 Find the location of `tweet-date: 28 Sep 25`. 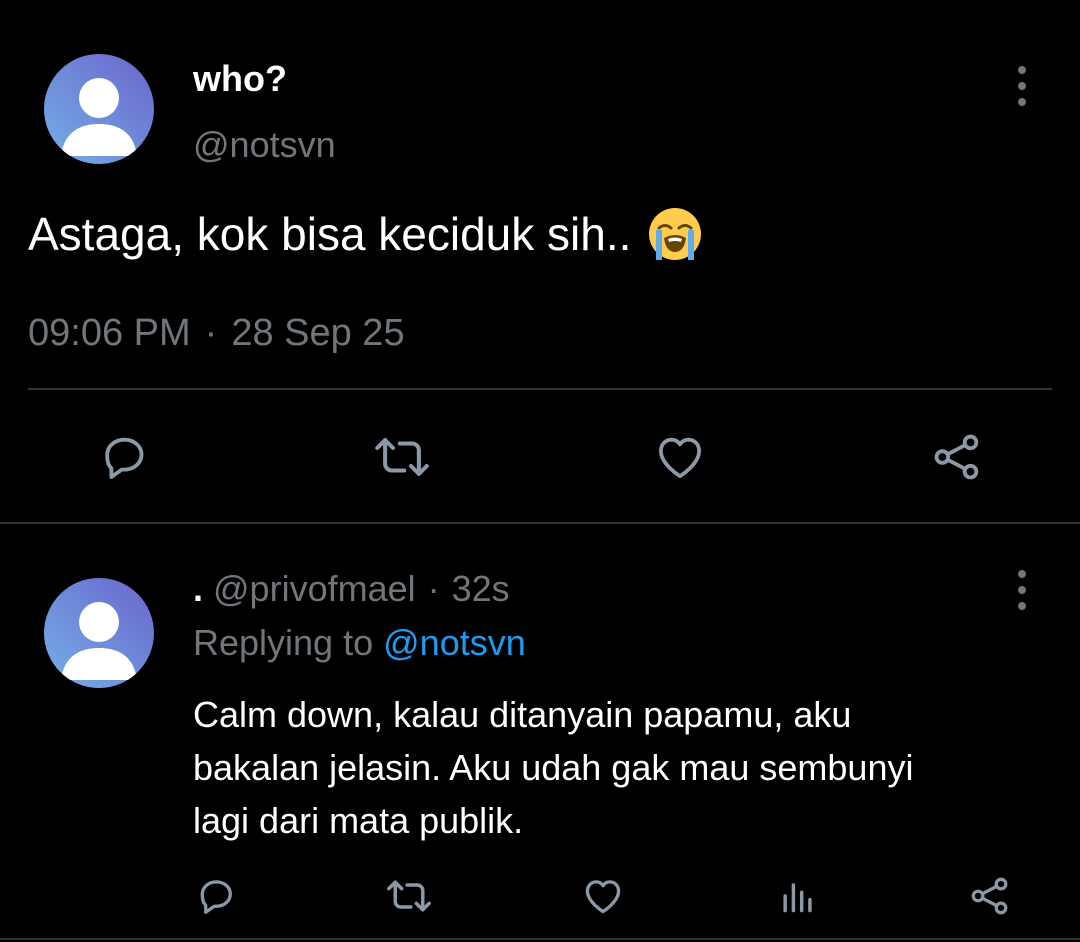

tweet-date: 28 Sep 25 is located at coordinates (318, 333).